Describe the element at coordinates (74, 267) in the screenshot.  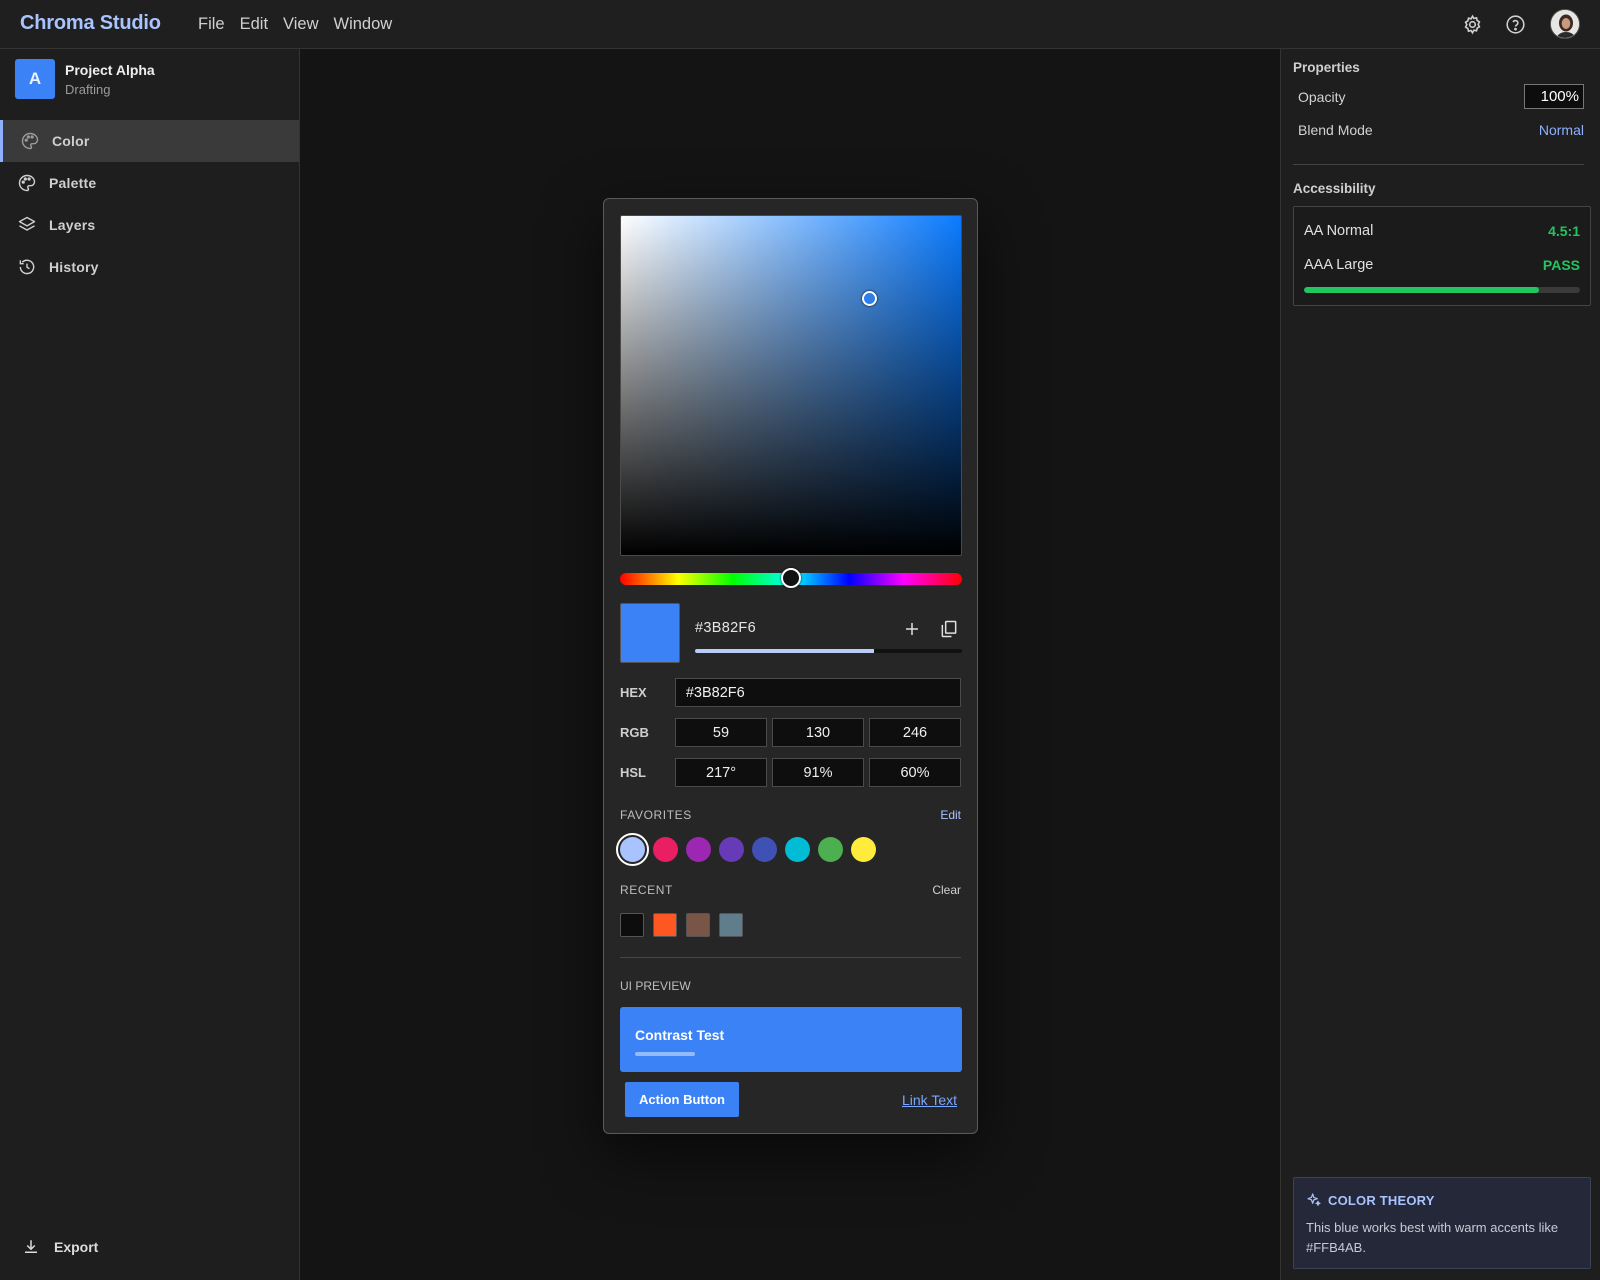
I see `sidebar-item-label: History` at that location.